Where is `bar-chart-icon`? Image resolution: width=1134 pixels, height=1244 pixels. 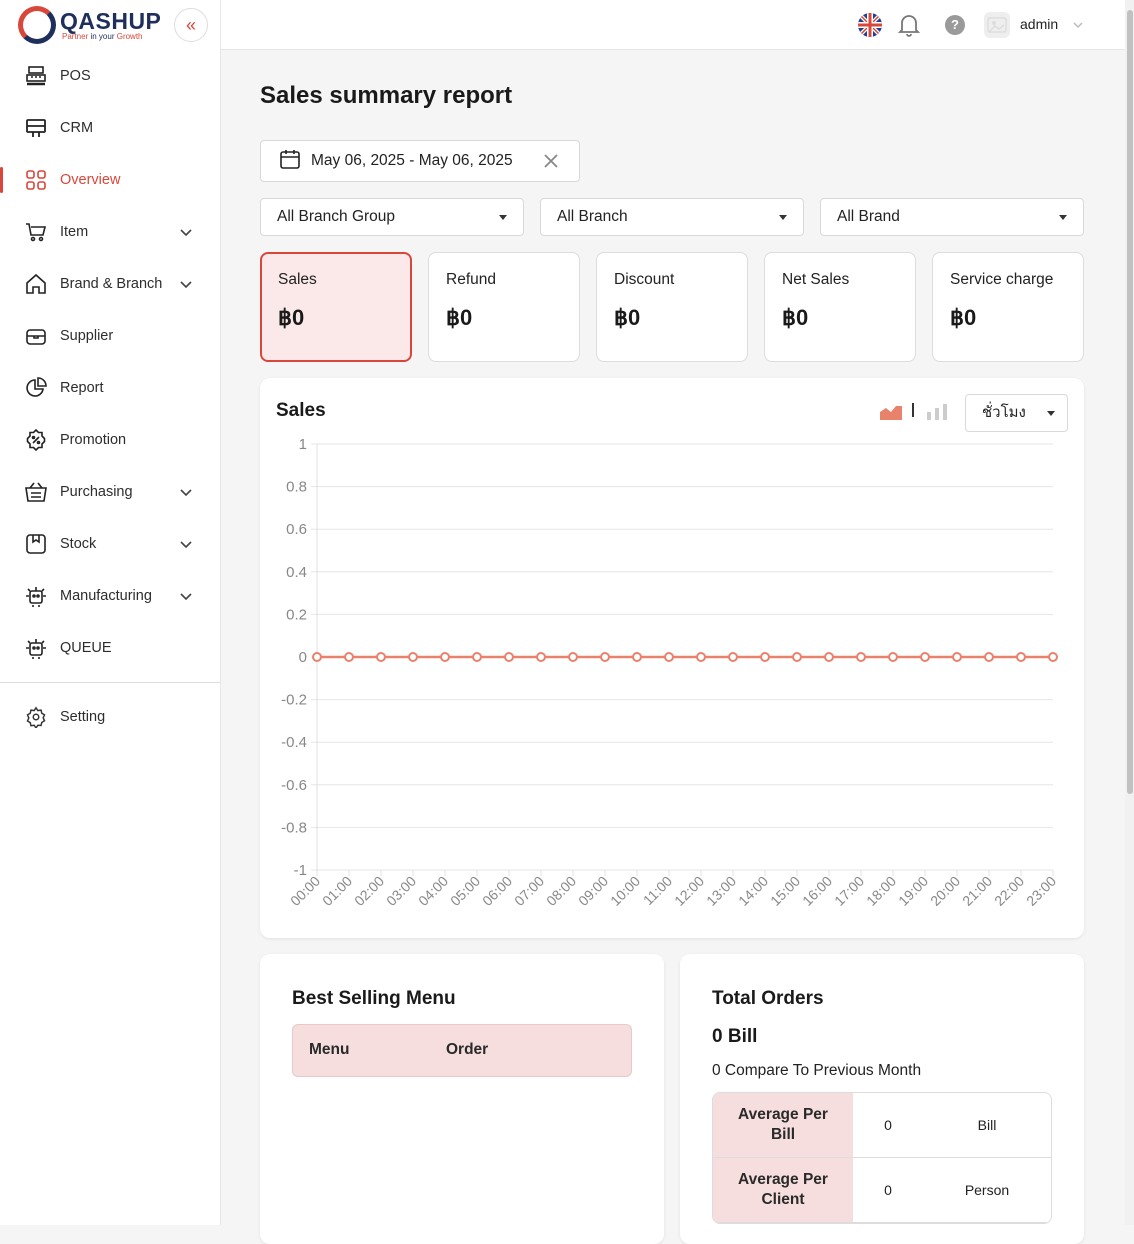
bar-chart-icon is located at coordinates (937, 413).